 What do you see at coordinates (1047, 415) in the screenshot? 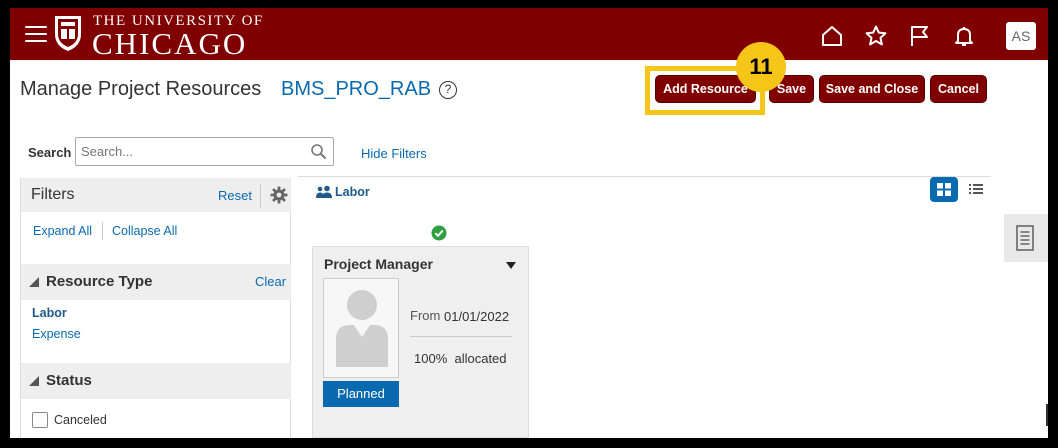
I see `scrollbar-thumb` at bounding box center [1047, 415].